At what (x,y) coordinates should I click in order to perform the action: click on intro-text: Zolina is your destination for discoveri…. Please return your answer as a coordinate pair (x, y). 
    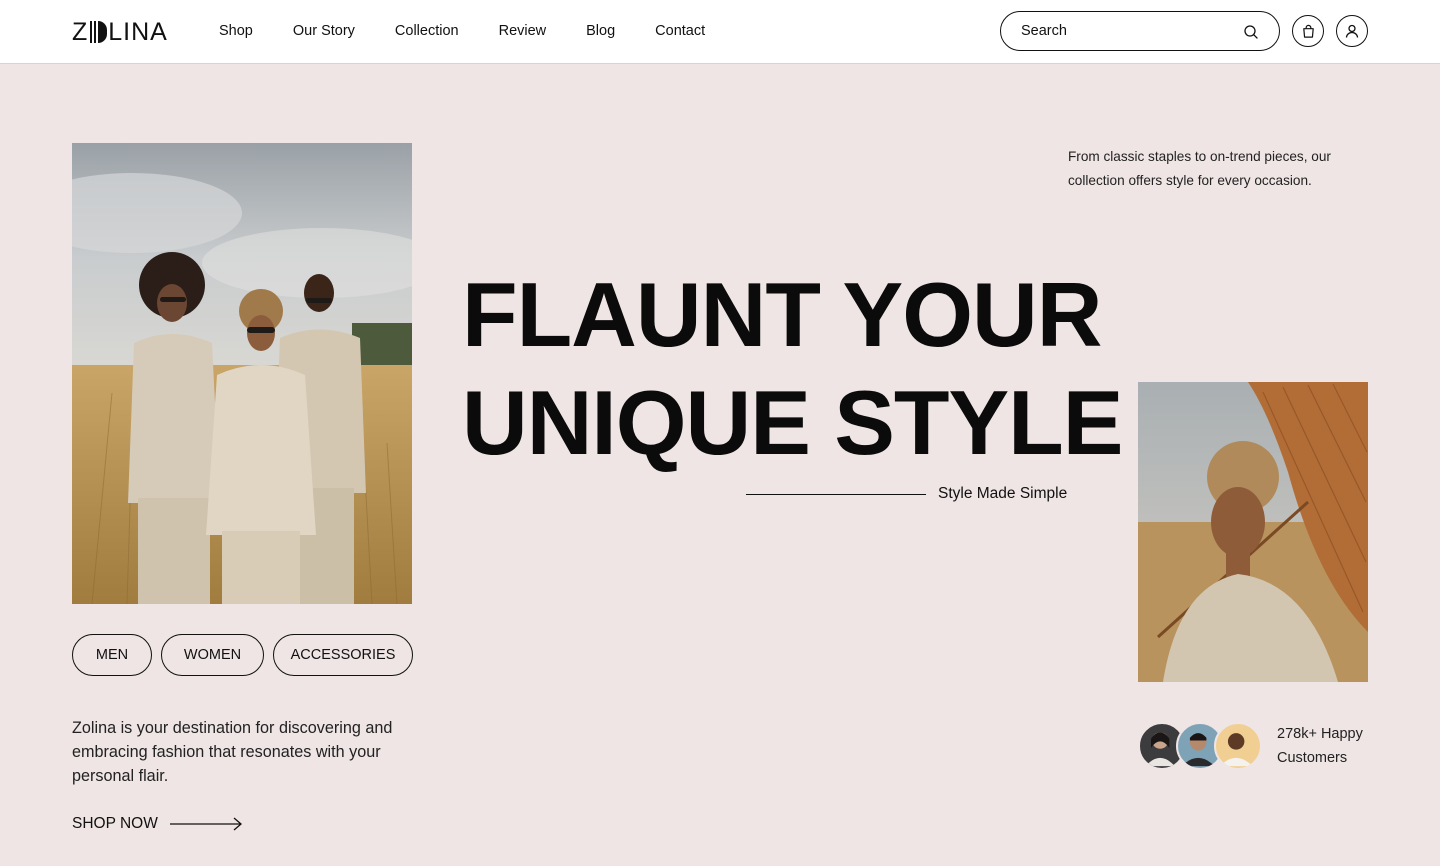
    Looking at the image, I should click on (232, 752).